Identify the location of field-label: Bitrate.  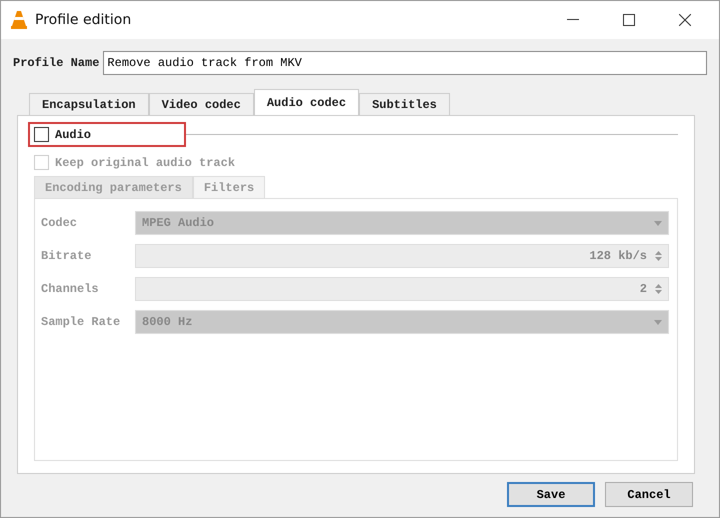
(66, 256).